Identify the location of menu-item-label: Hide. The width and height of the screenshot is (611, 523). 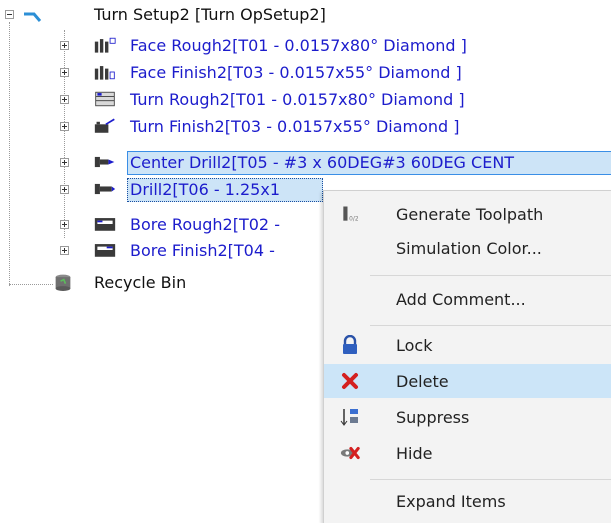
(414, 453).